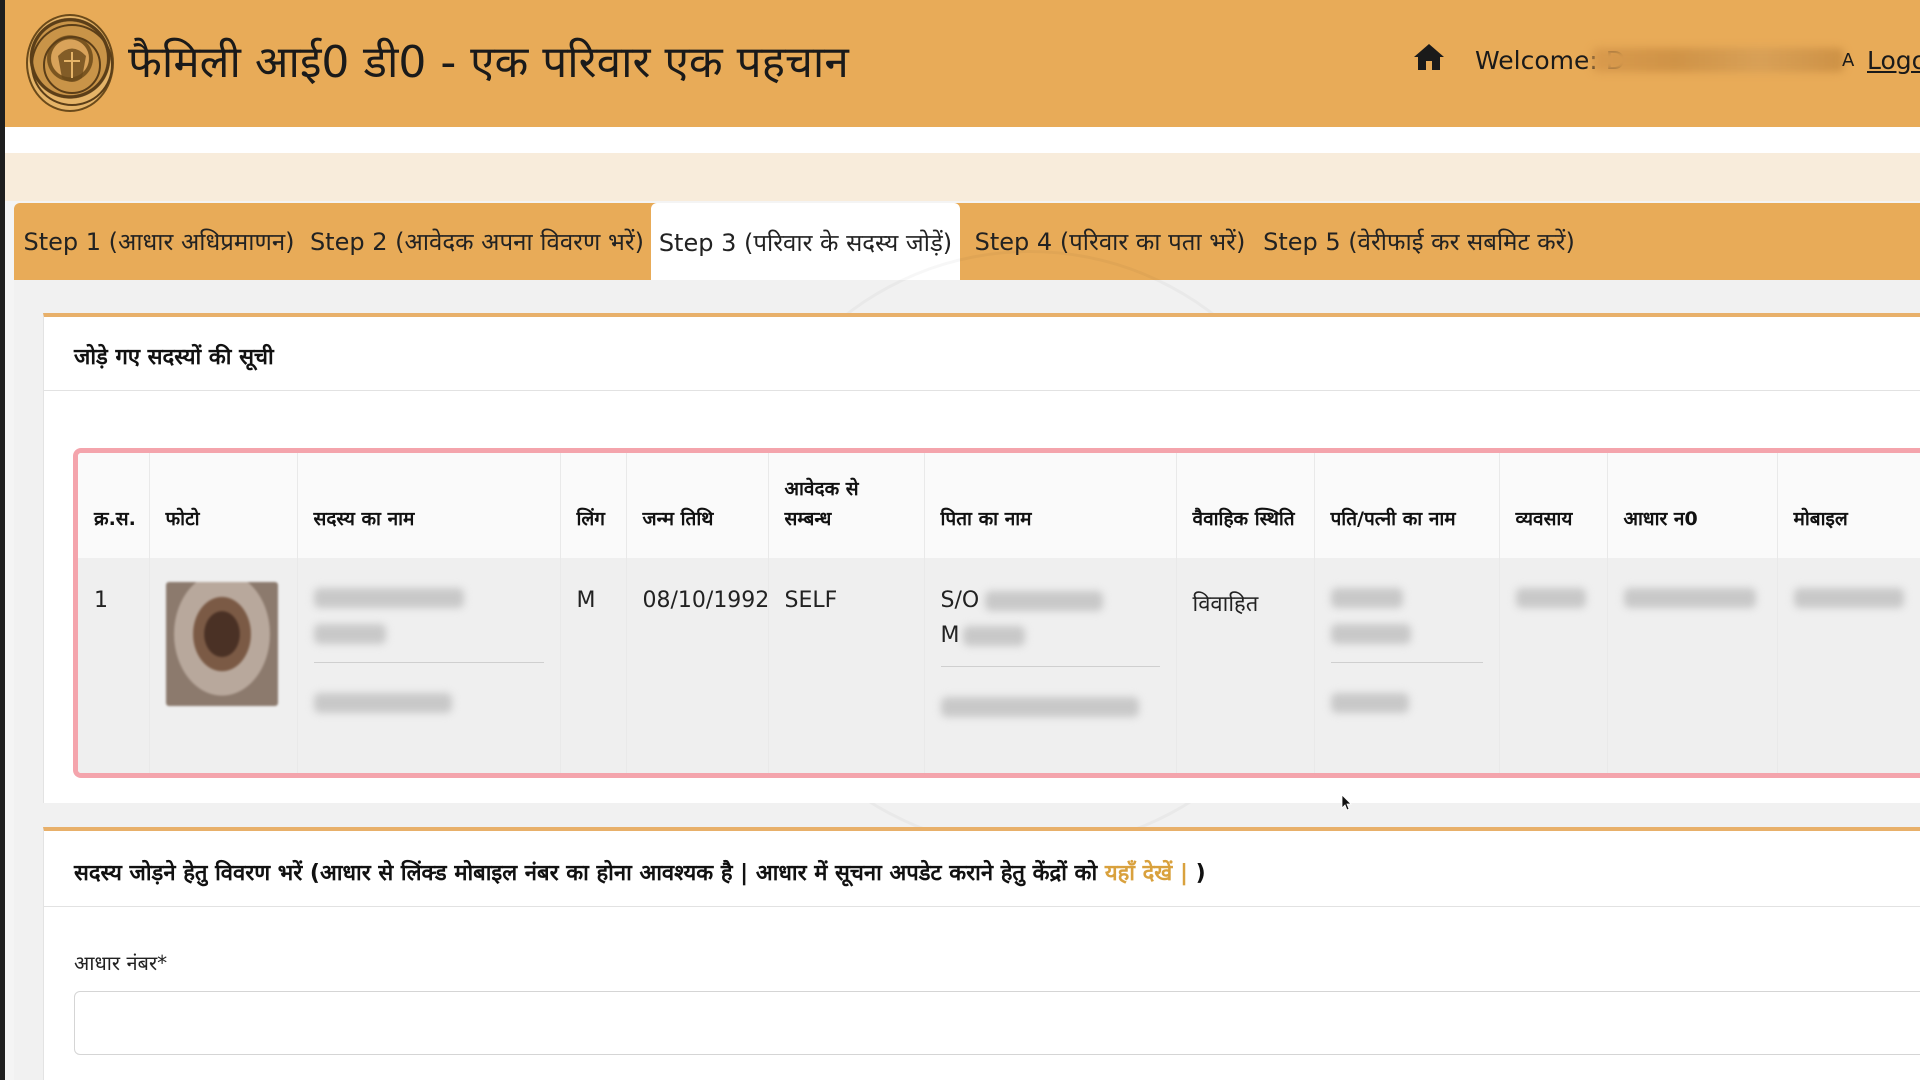 This screenshot has height=1080, width=1920. What do you see at coordinates (1039, 707) in the screenshot?
I see `redacted-father-name-hi` at bounding box center [1039, 707].